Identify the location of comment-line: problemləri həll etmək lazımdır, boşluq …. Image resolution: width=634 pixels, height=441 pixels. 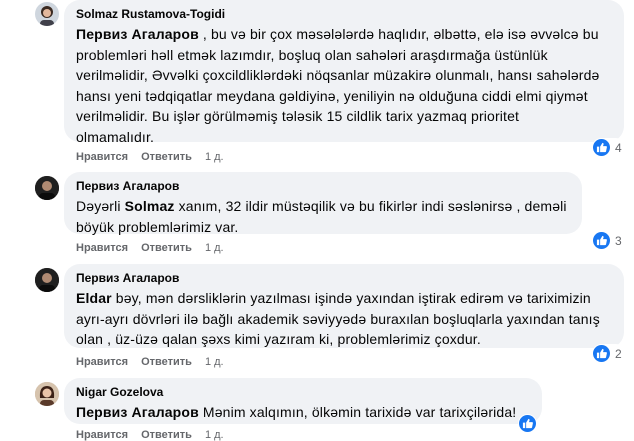
(312, 54).